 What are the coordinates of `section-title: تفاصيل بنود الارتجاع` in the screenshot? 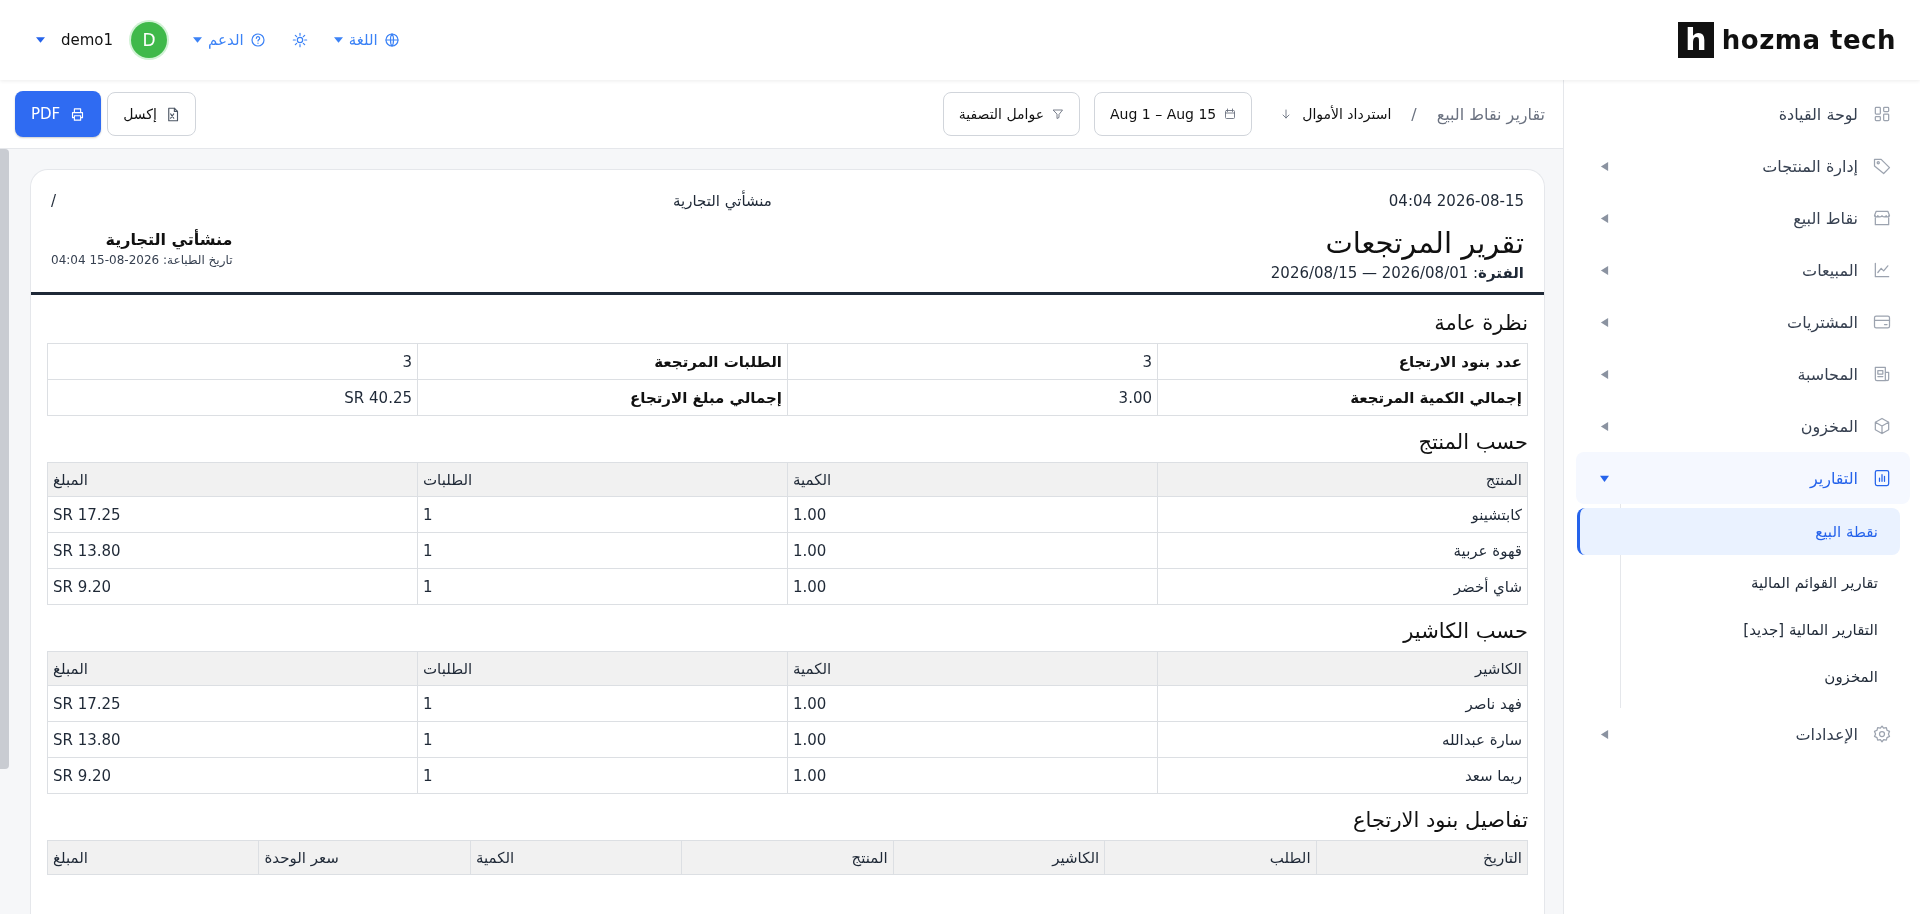 It's located at (1440, 820).